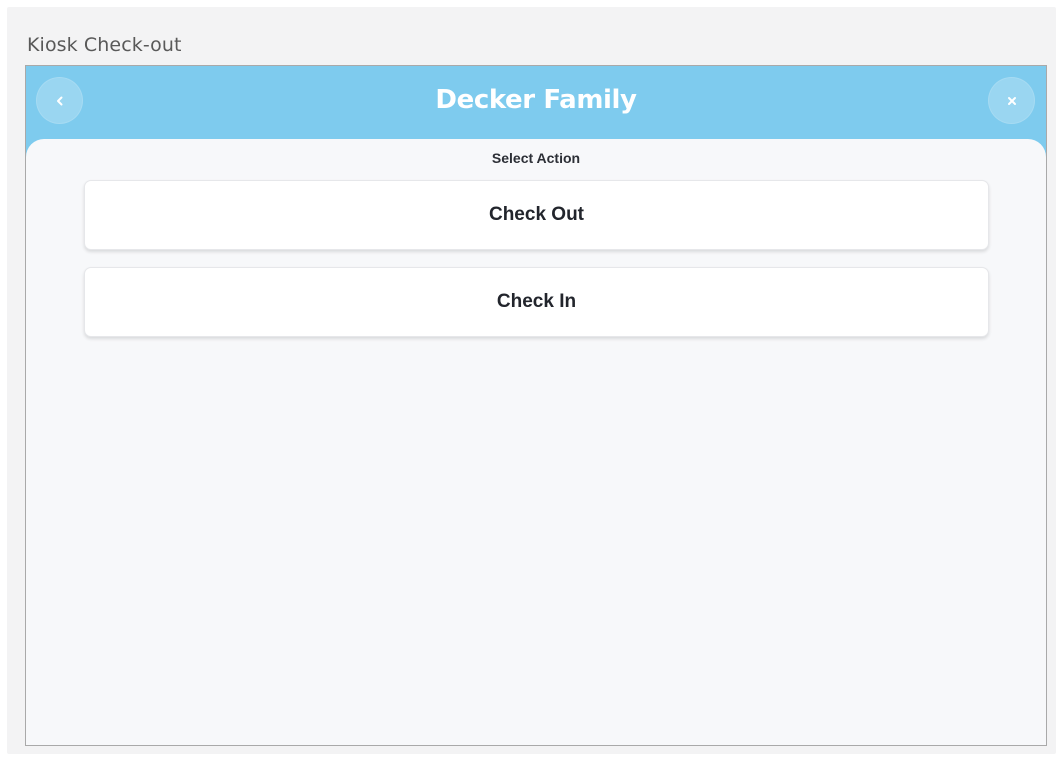 The image size is (1063, 761). I want to click on back-button, so click(59, 100).